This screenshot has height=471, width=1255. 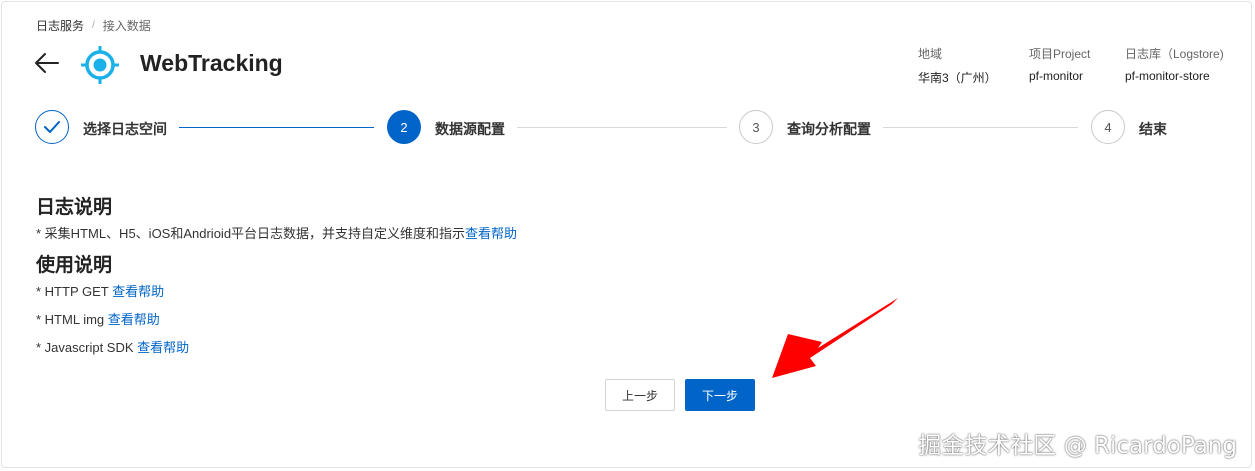 I want to click on back-arrow-icon, so click(x=47, y=63).